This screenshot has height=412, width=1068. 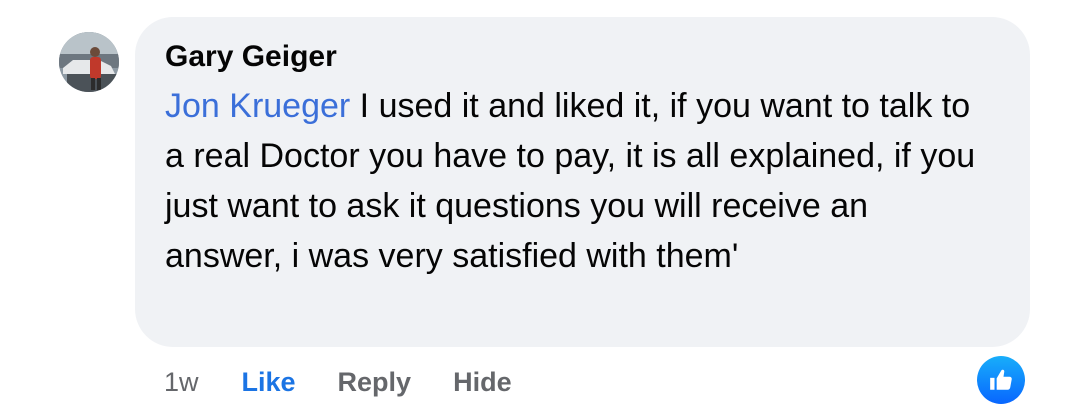 I want to click on comment-author: Gary Geiger, so click(x=251, y=57).